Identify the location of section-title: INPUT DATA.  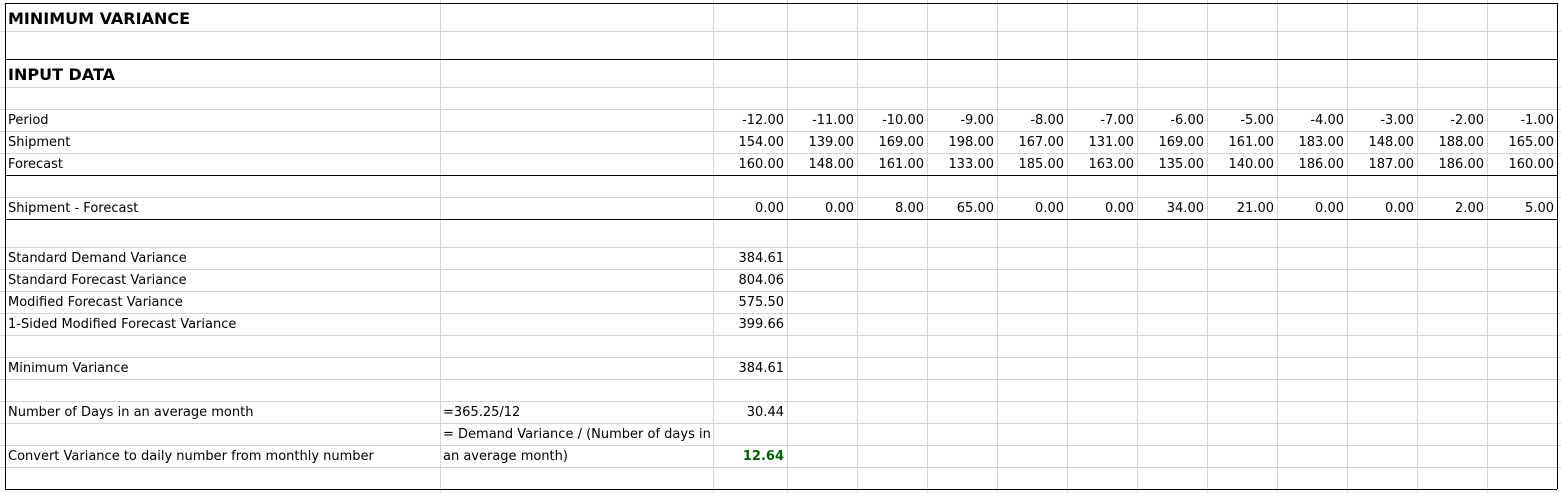
(60, 75).